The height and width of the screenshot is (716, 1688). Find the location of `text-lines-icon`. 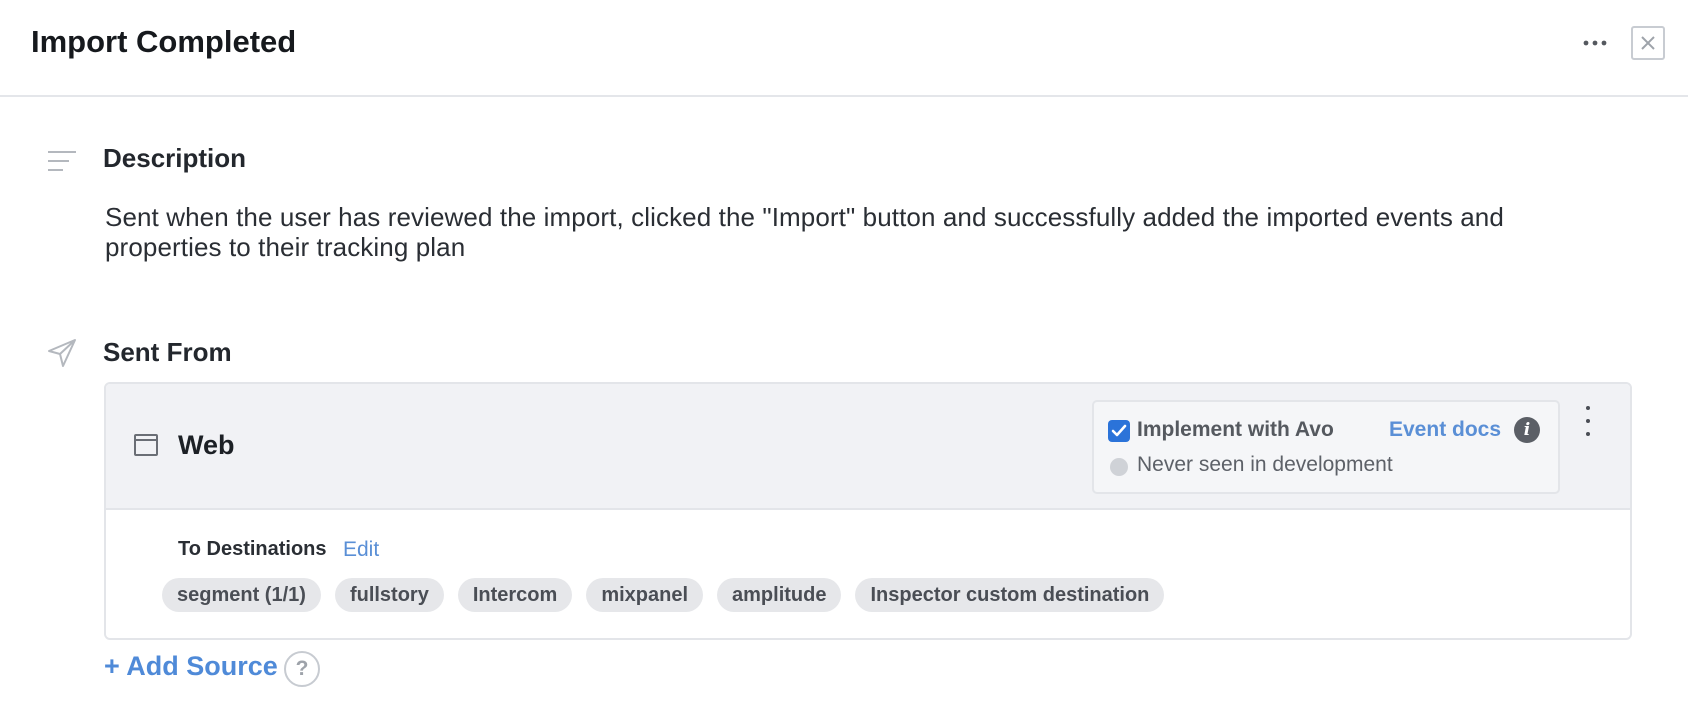

text-lines-icon is located at coordinates (62, 161).